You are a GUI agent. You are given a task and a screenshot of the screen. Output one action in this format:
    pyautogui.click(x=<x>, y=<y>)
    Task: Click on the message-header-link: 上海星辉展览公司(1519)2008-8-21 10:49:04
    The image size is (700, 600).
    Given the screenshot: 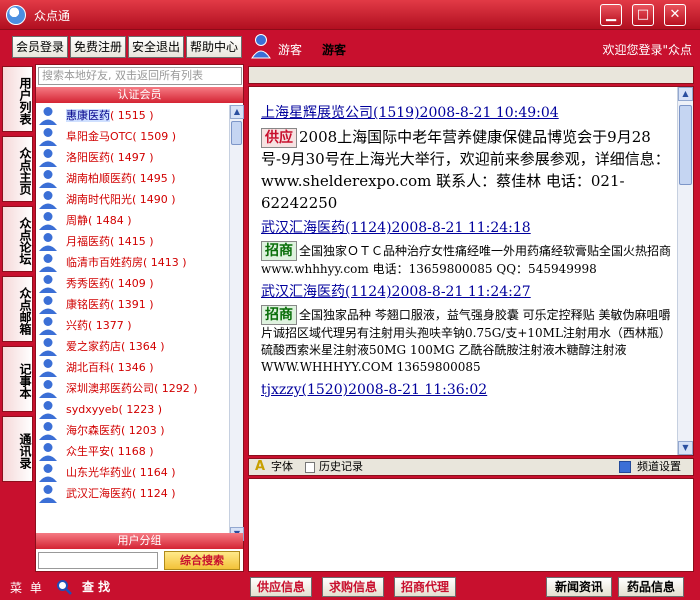 What is the action you would take?
    pyautogui.click(x=468, y=113)
    